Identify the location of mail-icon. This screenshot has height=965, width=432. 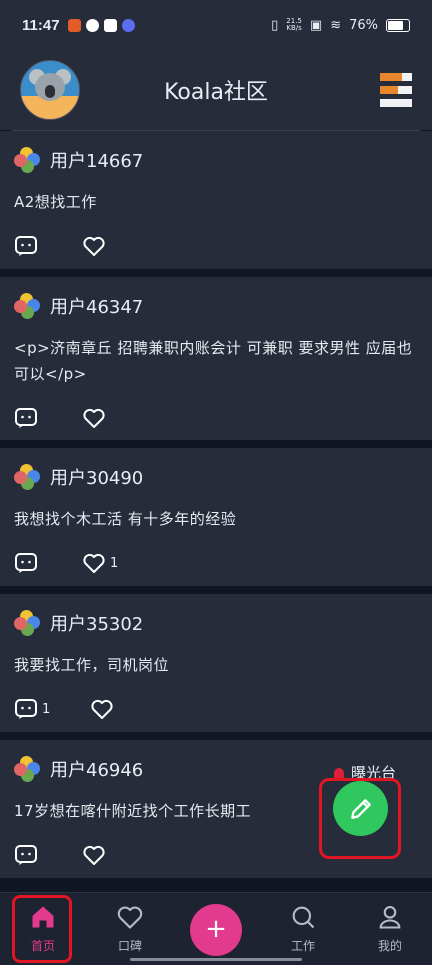
(110, 25).